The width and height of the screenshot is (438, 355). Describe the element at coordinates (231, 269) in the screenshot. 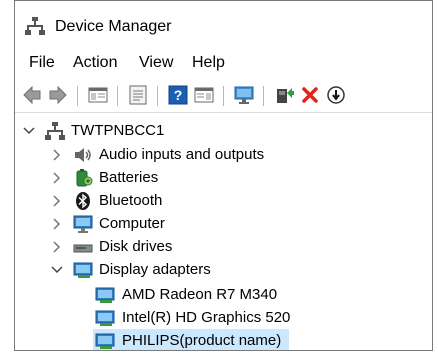

I see `tree-item-display-adapters: Display adapters` at that location.